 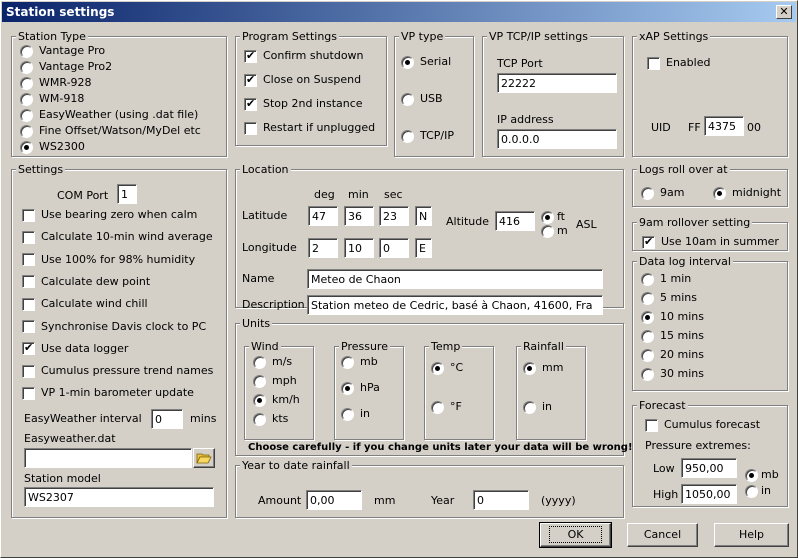 What do you see at coordinates (309, 128) in the screenshot?
I see `program-checkbox-restart-if-unplugged: Restart if unplugged` at bounding box center [309, 128].